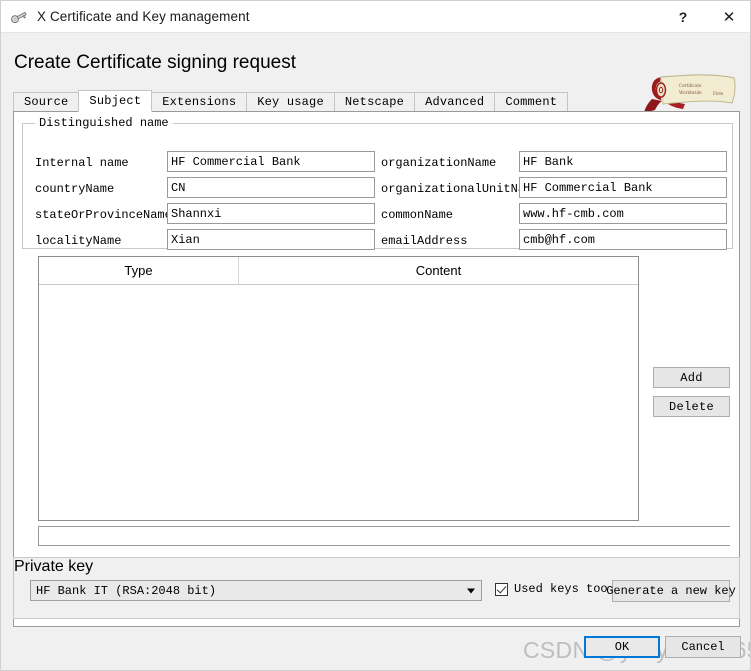 Image resolution: width=751 pixels, height=671 pixels. What do you see at coordinates (622, 647) in the screenshot?
I see `ok-button: OK` at bounding box center [622, 647].